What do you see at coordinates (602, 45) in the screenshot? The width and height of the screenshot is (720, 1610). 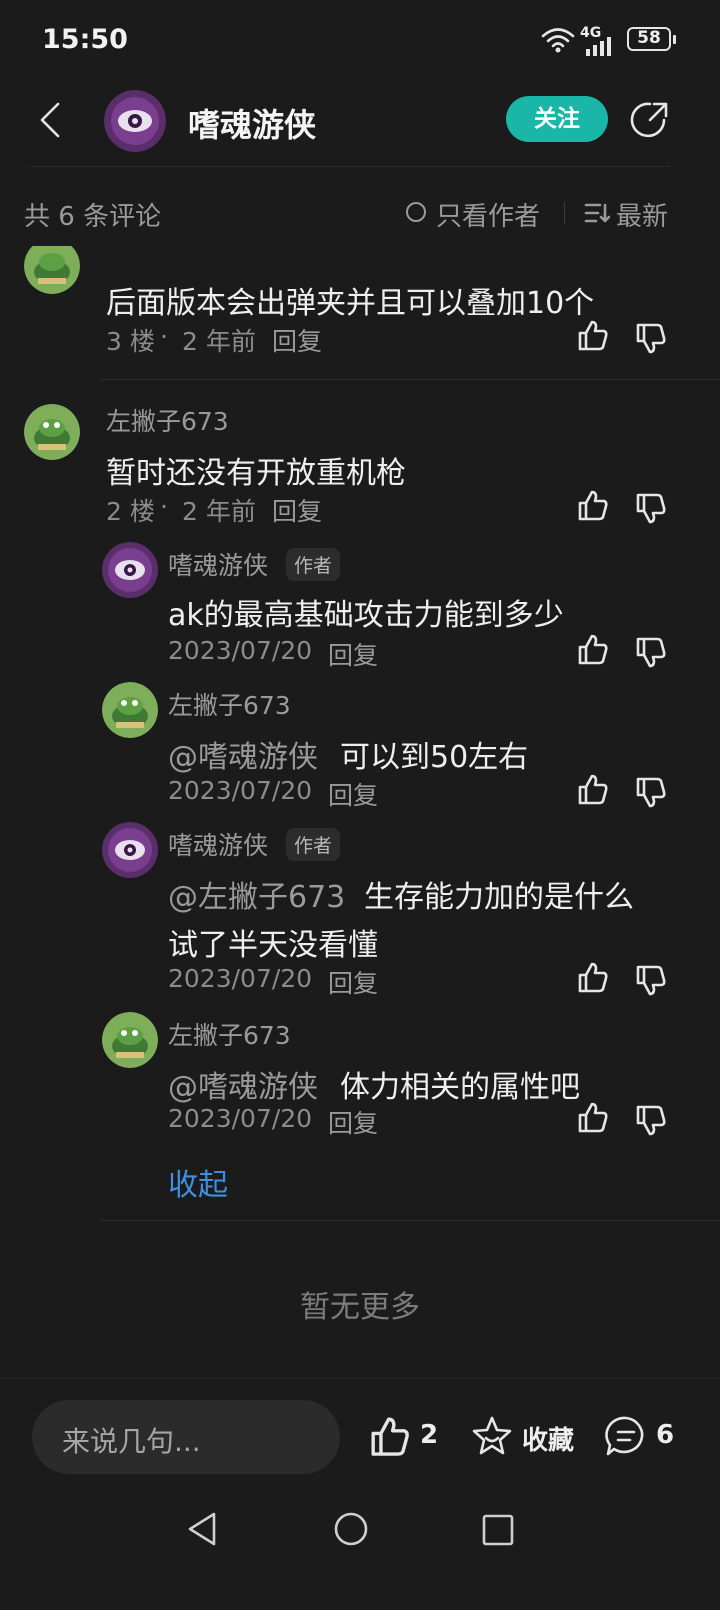 I see `signal-icon` at bounding box center [602, 45].